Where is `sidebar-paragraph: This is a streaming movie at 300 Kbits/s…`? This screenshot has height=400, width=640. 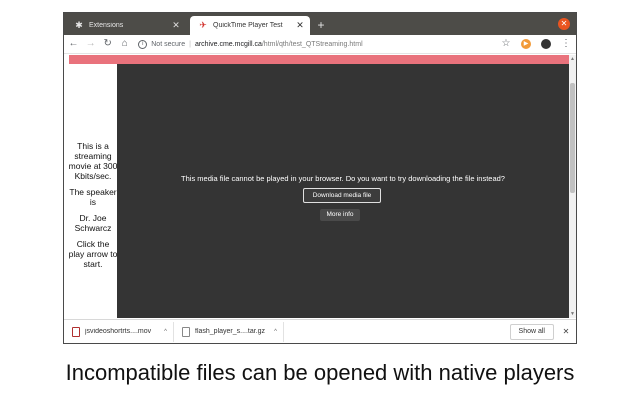 sidebar-paragraph: This is a streaming movie at 300 Kbits/s… is located at coordinates (93, 161).